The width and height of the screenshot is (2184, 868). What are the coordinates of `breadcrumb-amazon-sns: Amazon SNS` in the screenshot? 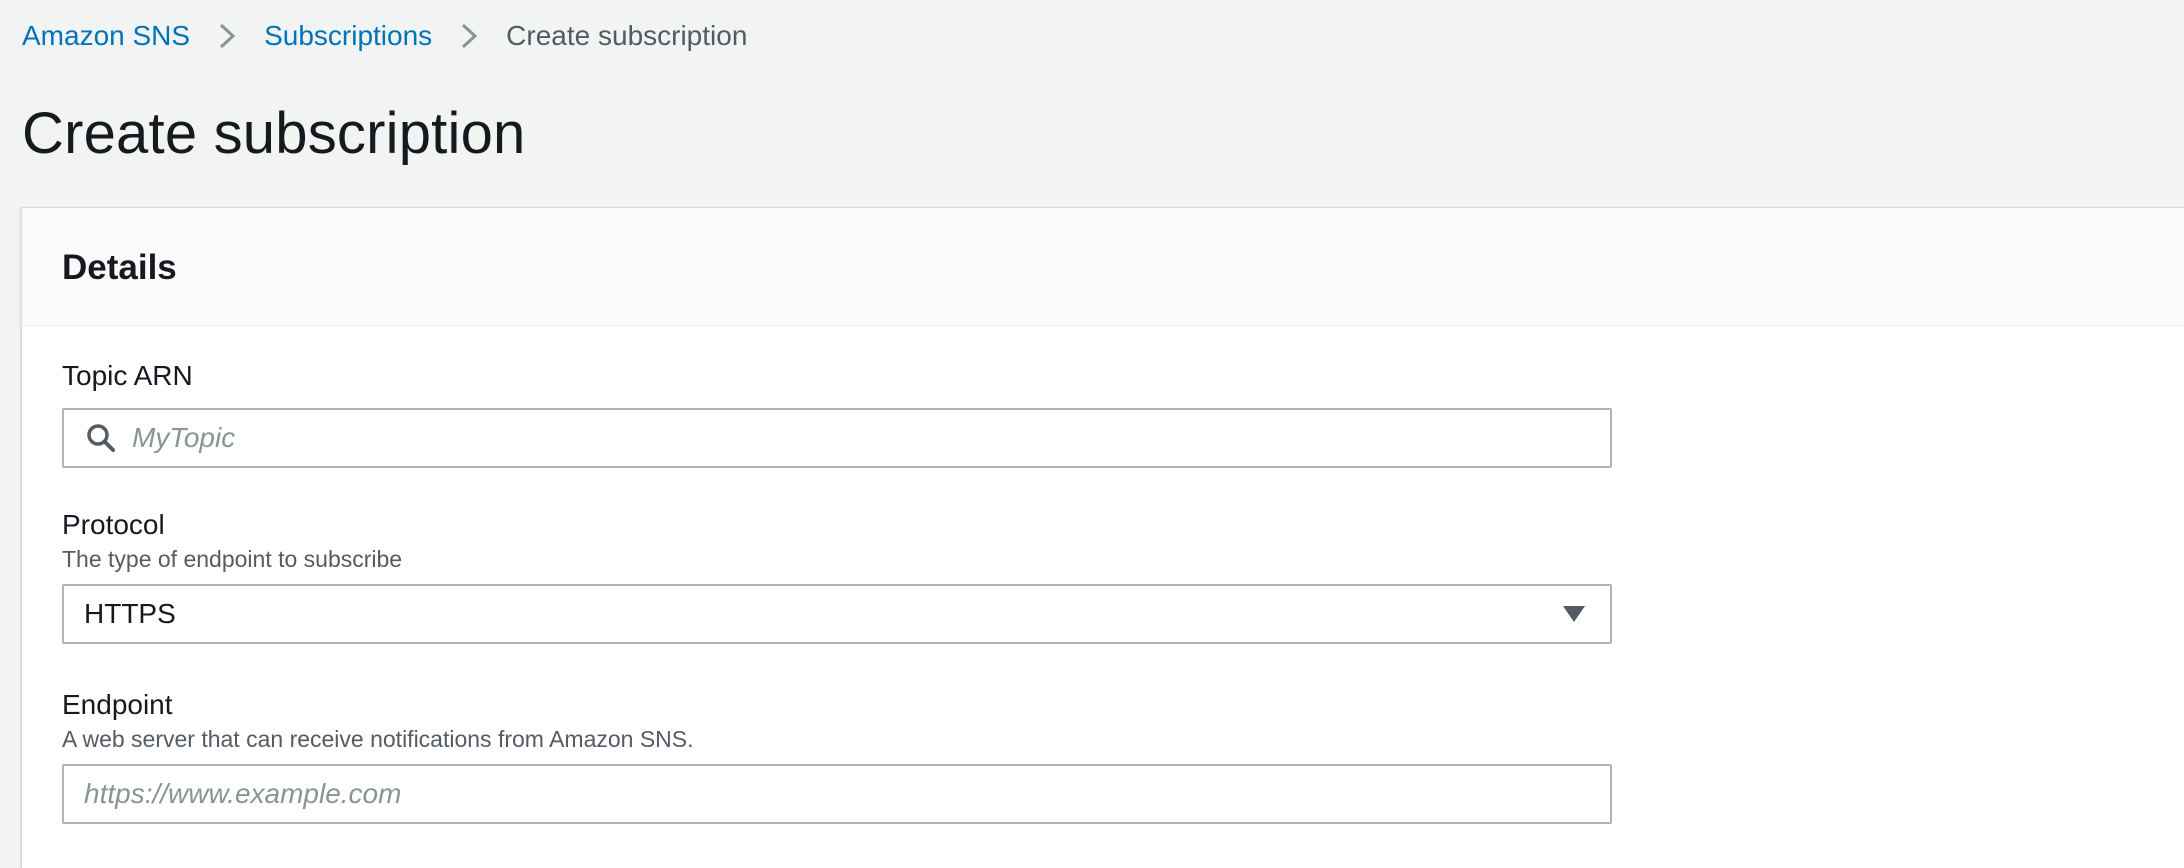 It's located at (106, 36).